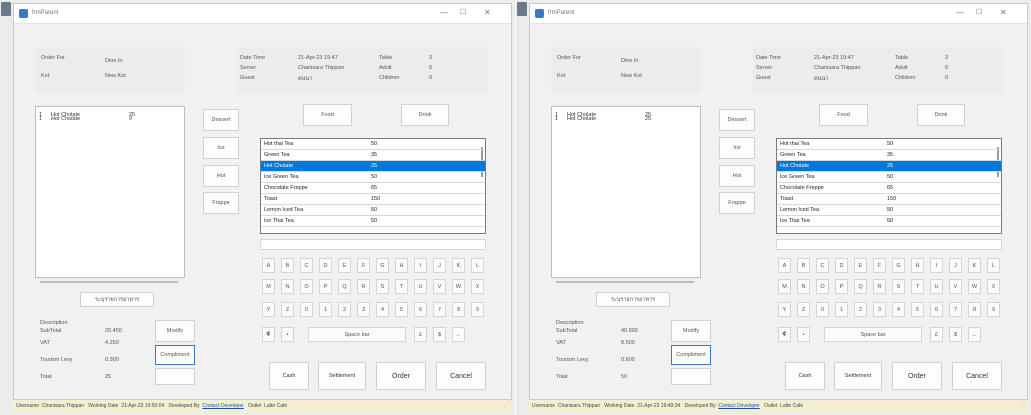 This screenshot has height=415, width=1031. Describe the element at coordinates (268, 309) in the screenshot. I see `key-y: Y` at that location.